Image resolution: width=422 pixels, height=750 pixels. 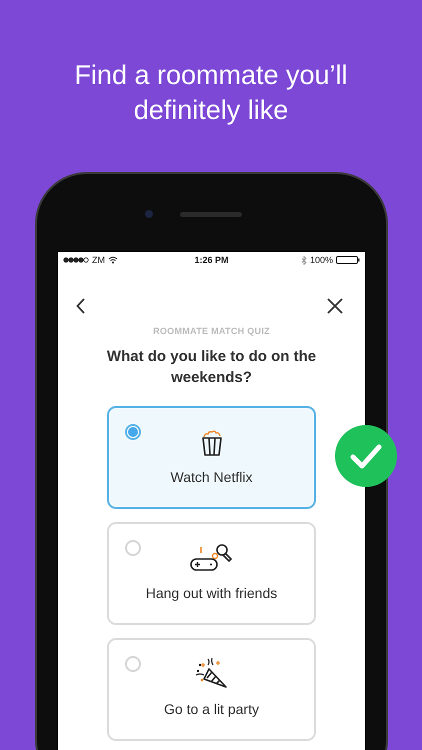 What do you see at coordinates (211, 573) in the screenshot?
I see `option-card: Hang out with friends` at bounding box center [211, 573].